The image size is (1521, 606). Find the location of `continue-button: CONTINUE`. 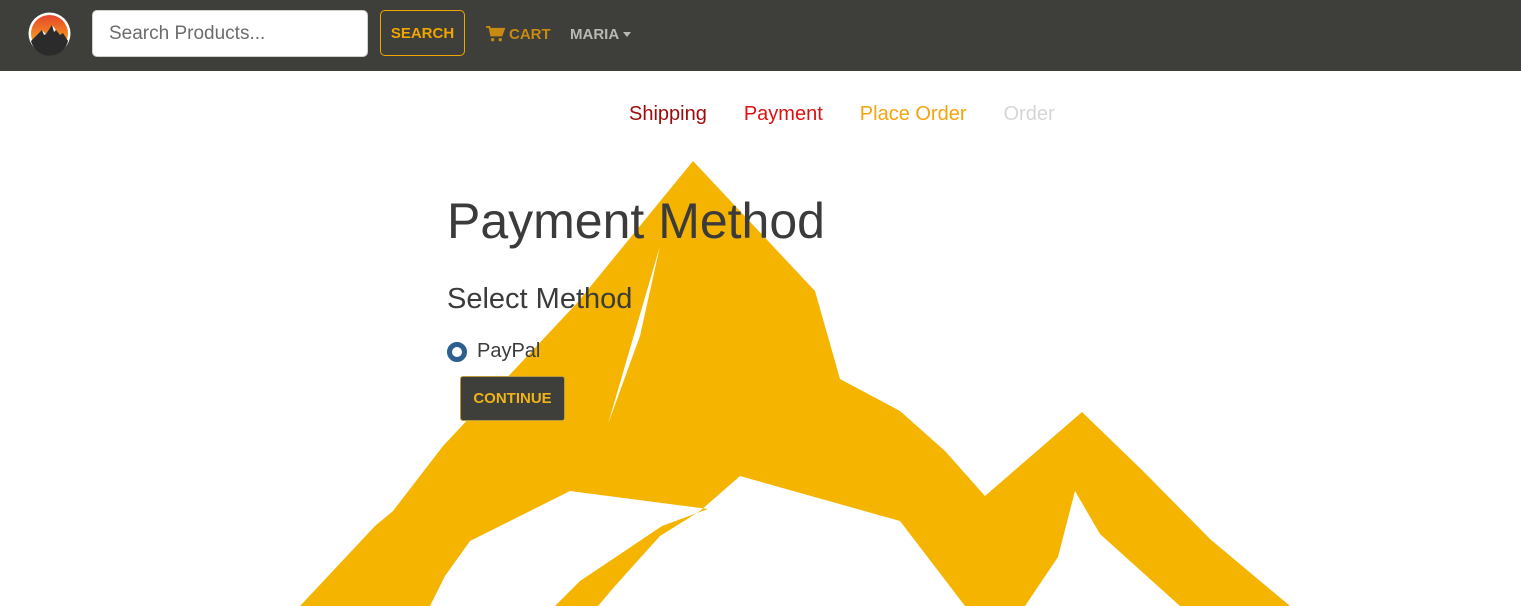

continue-button: CONTINUE is located at coordinates (512, 398).